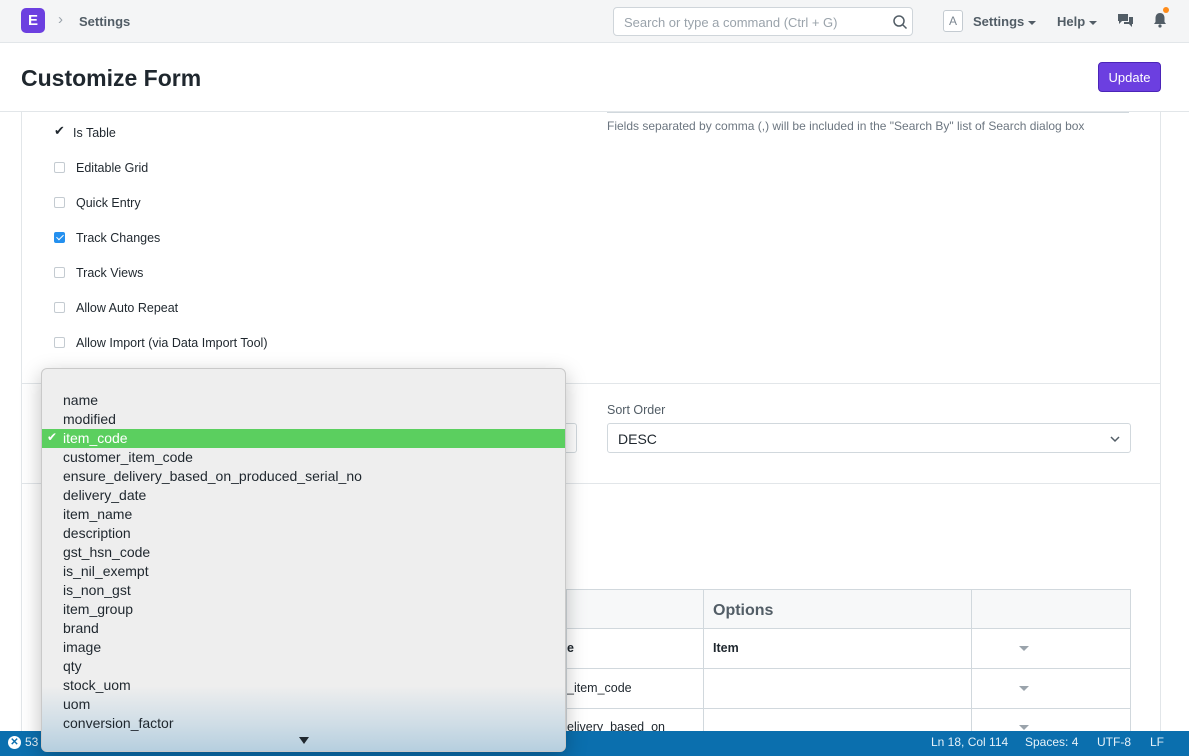  I want to click on list-item-label: customer_item_code, so click(128, 457).